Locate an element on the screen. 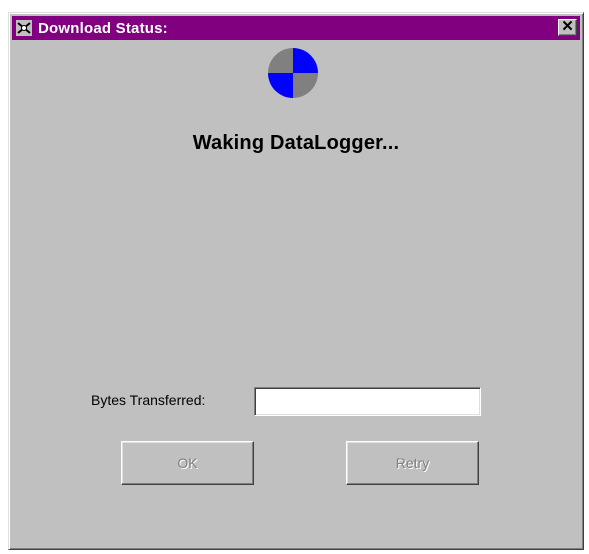 The image size is (589, 554). title-bar: Download Status: ✕ is located at coordinates (296, 28).